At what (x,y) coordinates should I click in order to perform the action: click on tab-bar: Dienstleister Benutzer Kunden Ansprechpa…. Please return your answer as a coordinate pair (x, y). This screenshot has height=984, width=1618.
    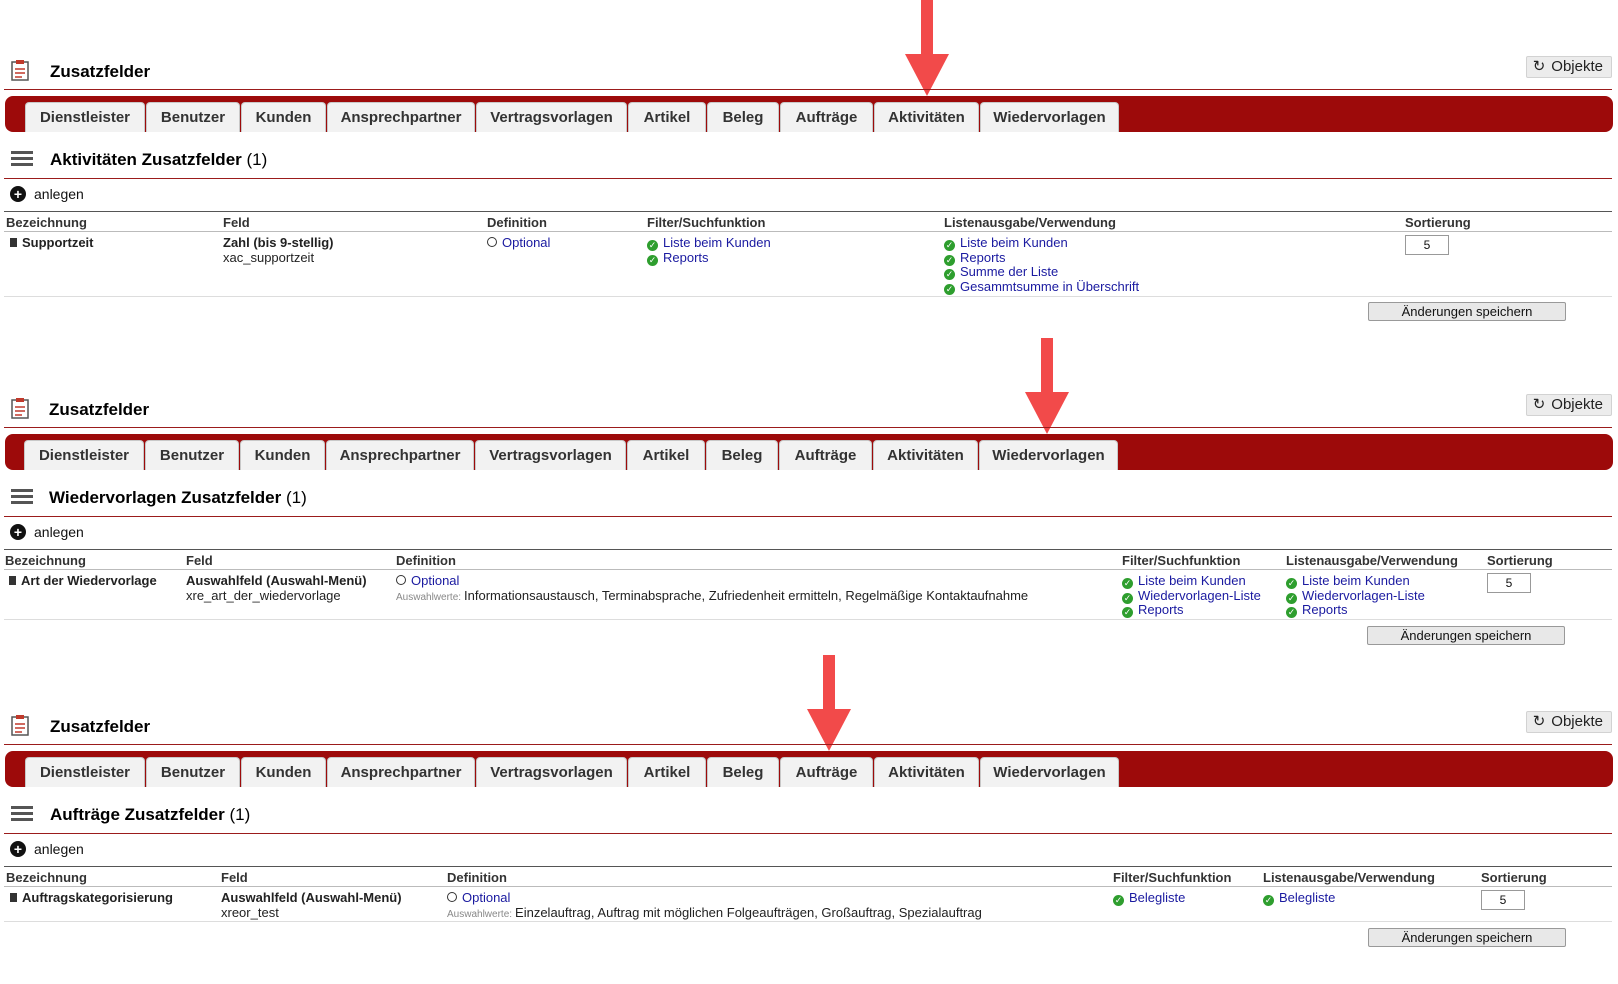
    Looking at the image, I should click on (809, 452).